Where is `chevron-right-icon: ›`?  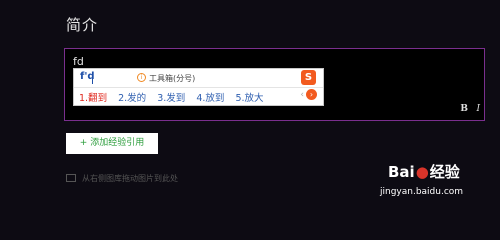
chevron-right-icon: › is located at coordinates (311, 94).